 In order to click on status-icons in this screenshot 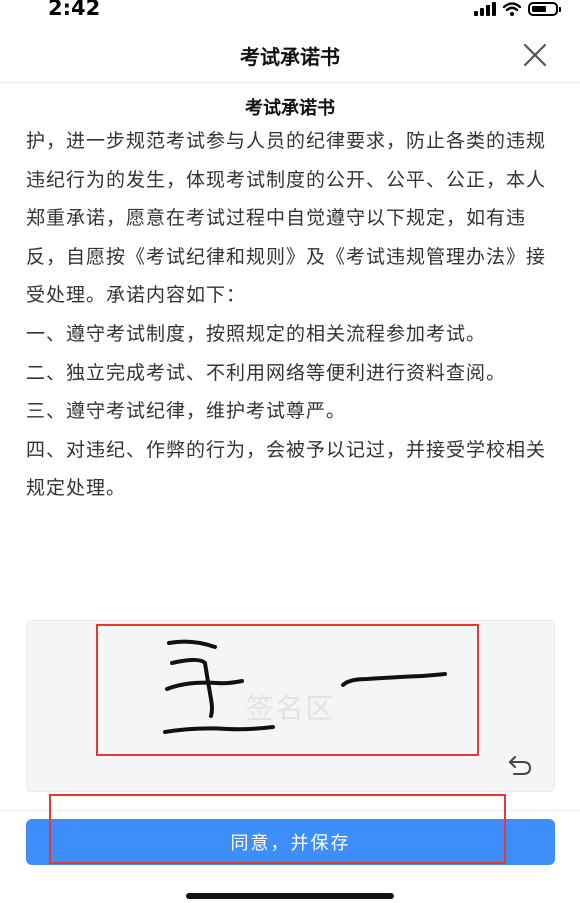, I will do `click(517, 9)`.